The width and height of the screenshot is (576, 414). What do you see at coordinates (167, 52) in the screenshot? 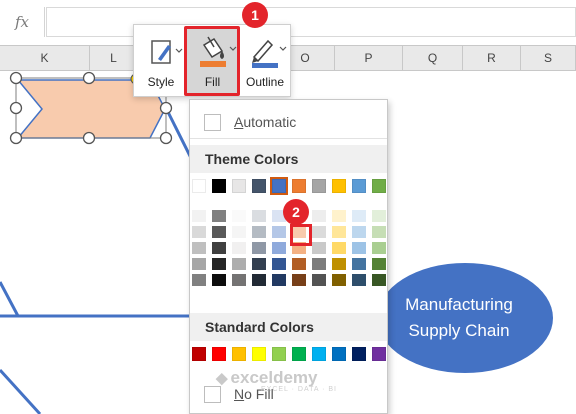
I see `style-icon` at bounding box center [167, 52].